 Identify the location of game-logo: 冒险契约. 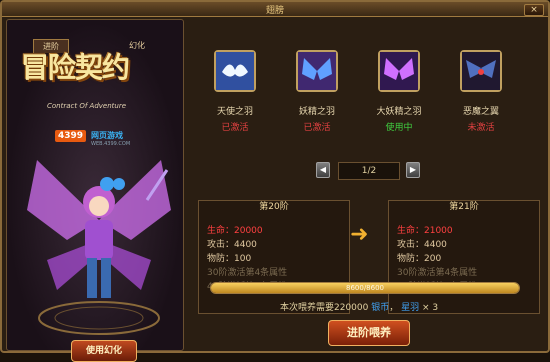
(75, 67).